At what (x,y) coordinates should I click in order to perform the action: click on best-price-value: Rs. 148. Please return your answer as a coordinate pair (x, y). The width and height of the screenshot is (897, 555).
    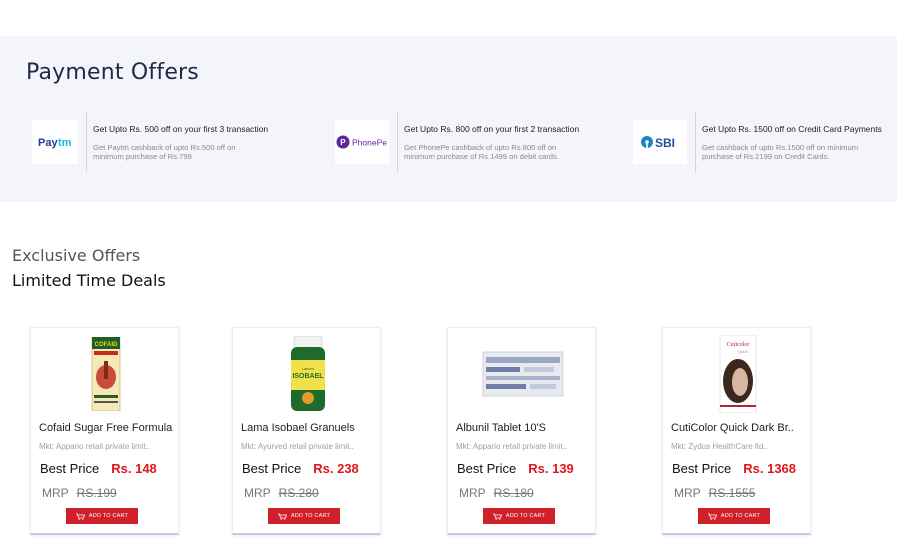
    Looking at the image, I should click on (134, 468).